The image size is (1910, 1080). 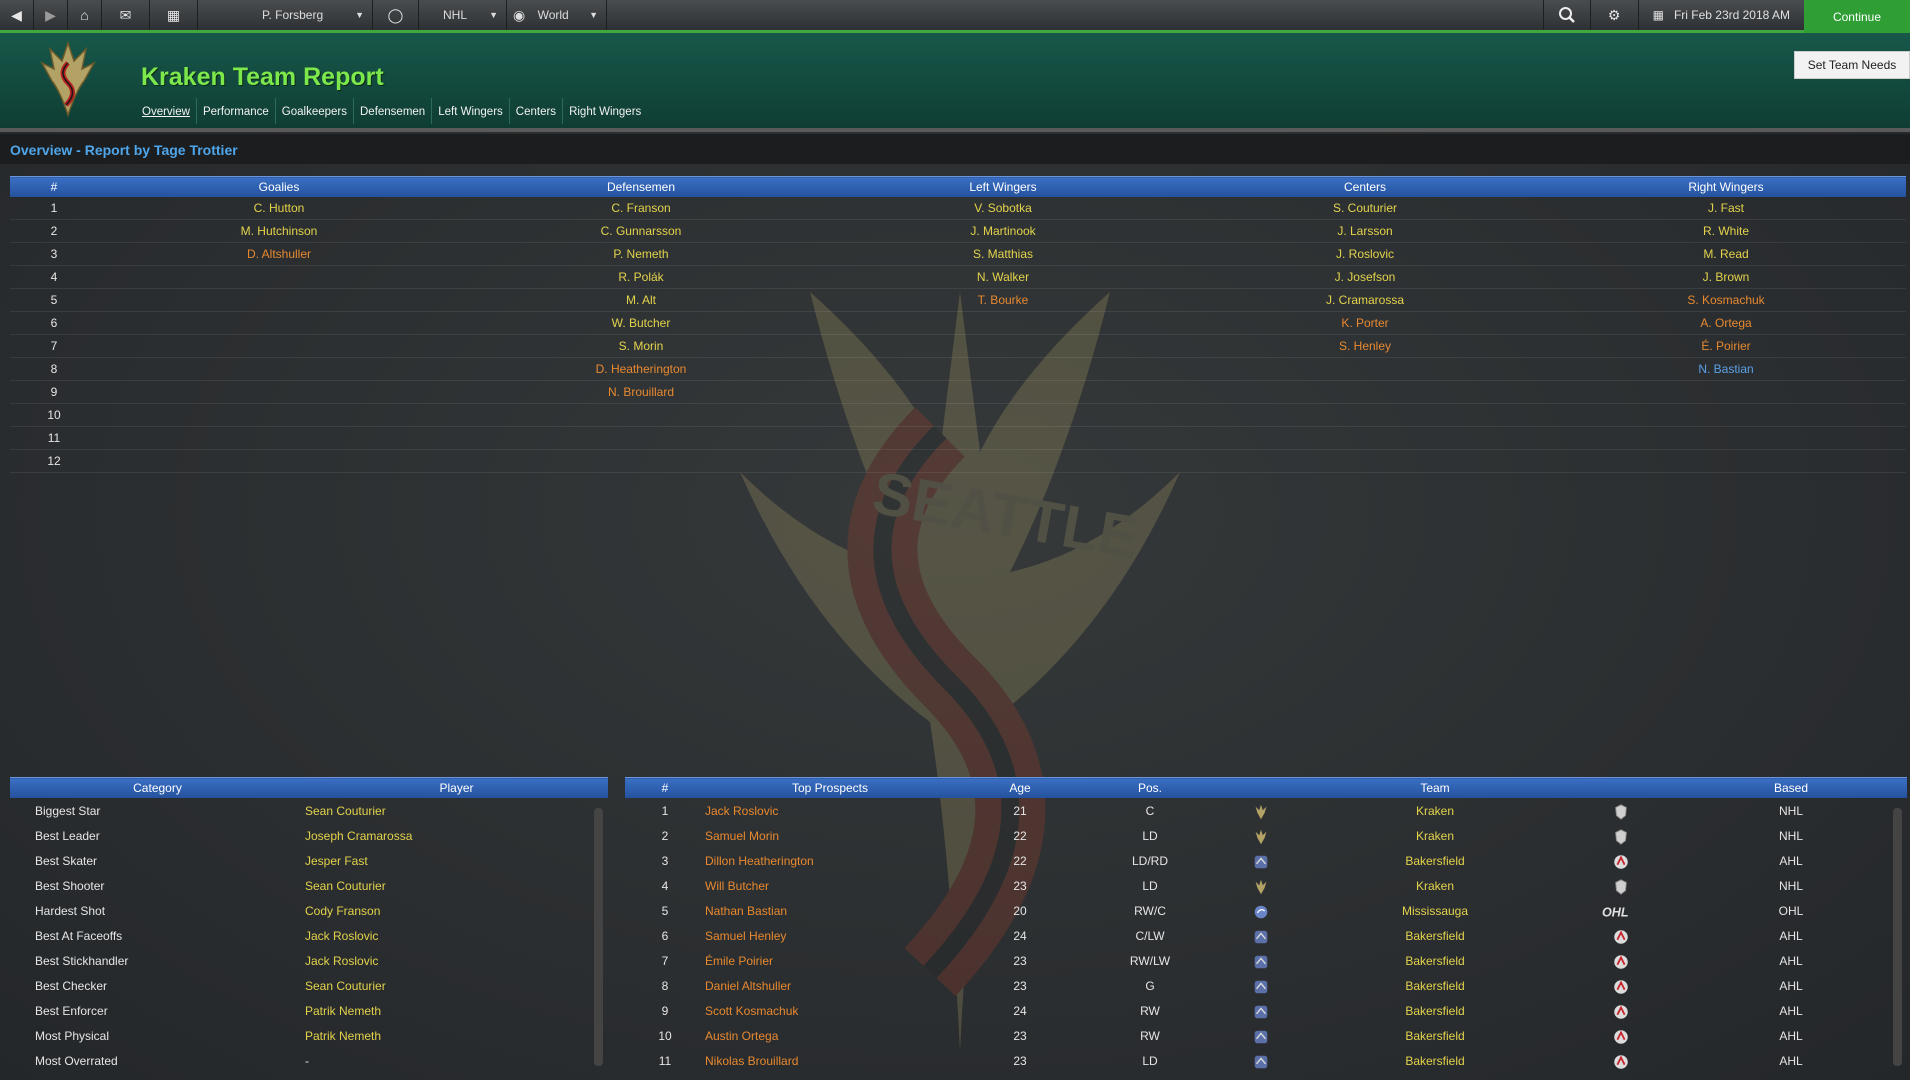 What do you see at coordinates (456, 860) in the screenshot?
I see `award-player: Jesper Fast` at bounding box center [456, 860].